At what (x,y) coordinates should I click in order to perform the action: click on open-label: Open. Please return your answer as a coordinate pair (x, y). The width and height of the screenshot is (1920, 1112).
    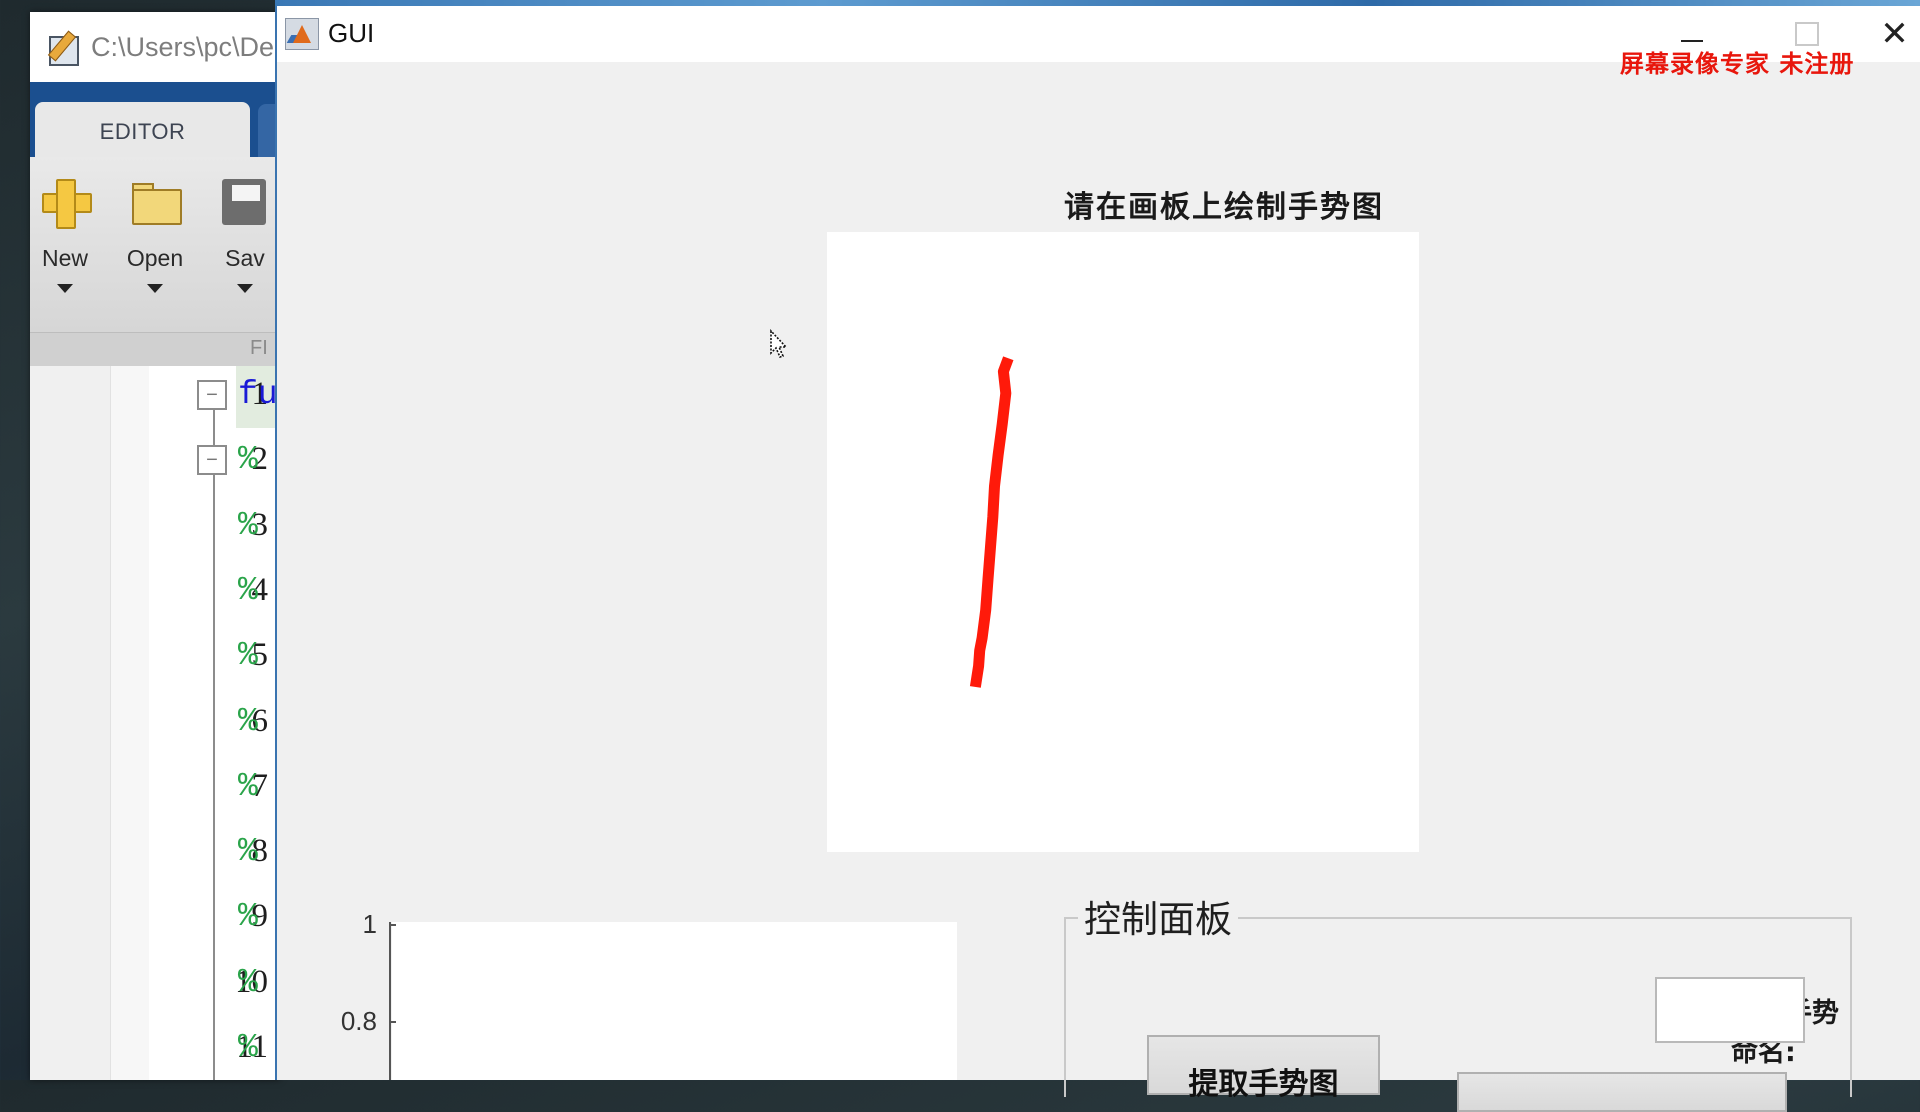
    Looking at the image, I should click on (155, 258).